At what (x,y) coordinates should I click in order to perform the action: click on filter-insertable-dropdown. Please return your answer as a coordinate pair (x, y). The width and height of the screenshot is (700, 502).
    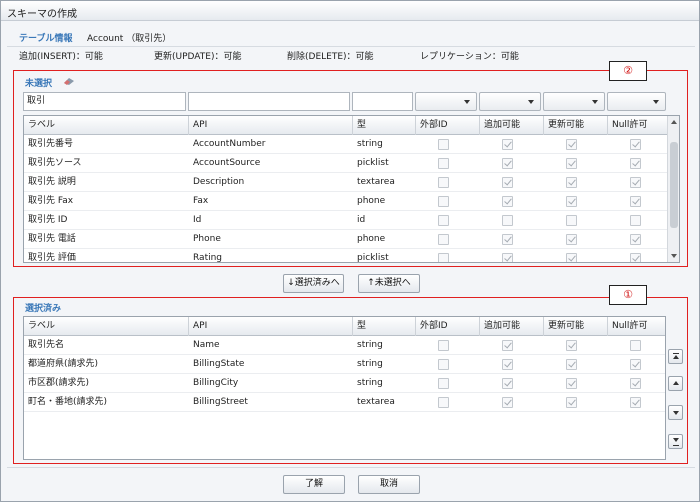
    Looking at the image, I should click on (510, 101).